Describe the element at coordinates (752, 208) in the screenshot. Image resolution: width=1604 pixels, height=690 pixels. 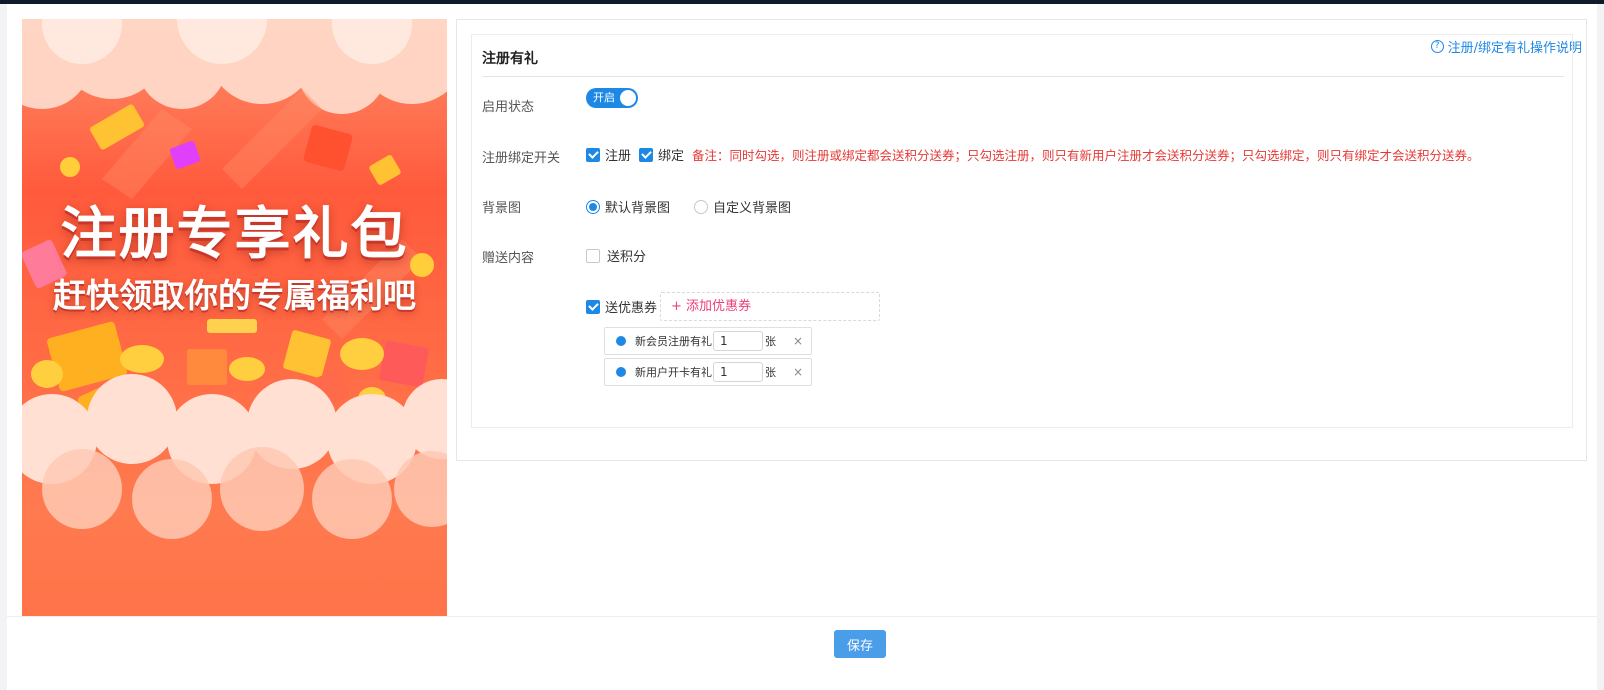
I see `custom-background-label: 自定义背景图` at that location.